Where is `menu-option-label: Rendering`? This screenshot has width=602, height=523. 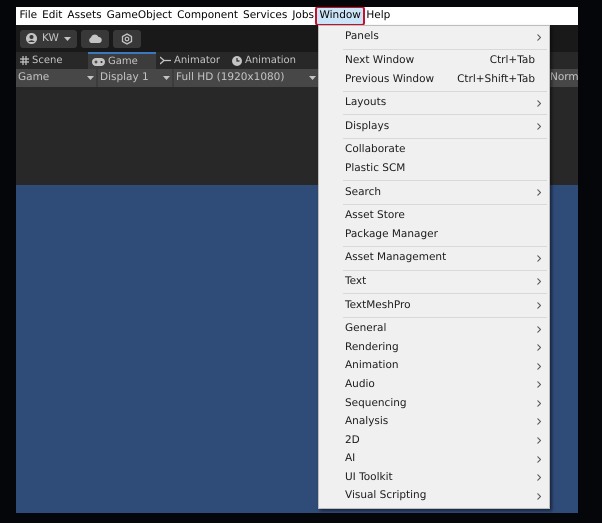
menu-option-label: Rendering is located at coordinates (372, 347).